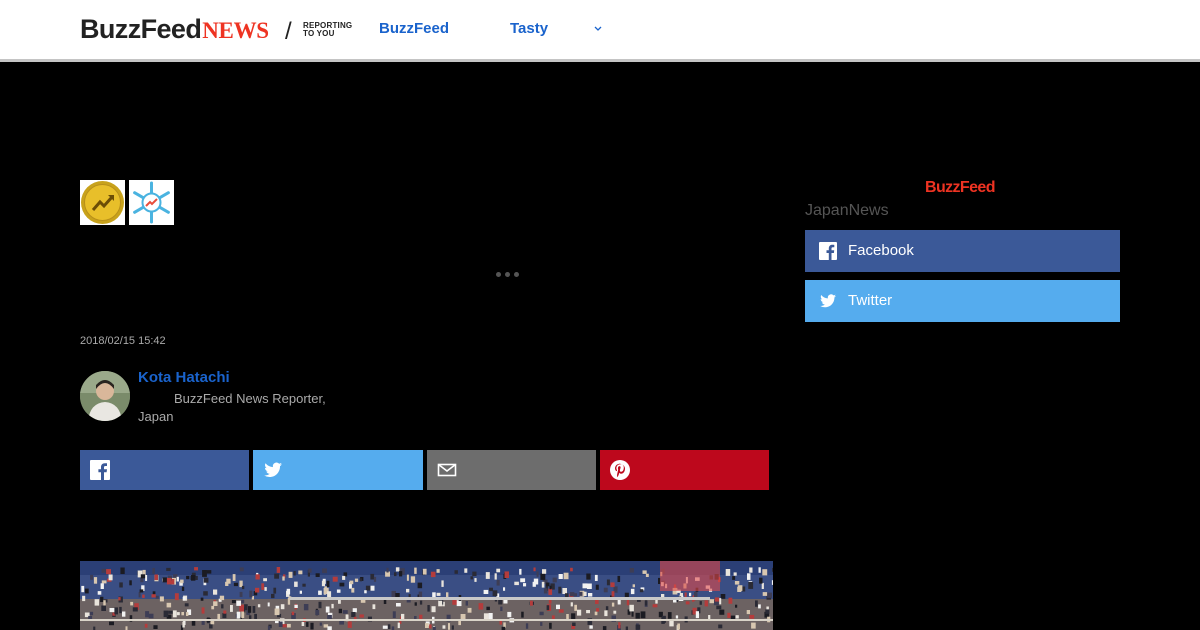  I want to click on share-email-button, so click(511, 470).